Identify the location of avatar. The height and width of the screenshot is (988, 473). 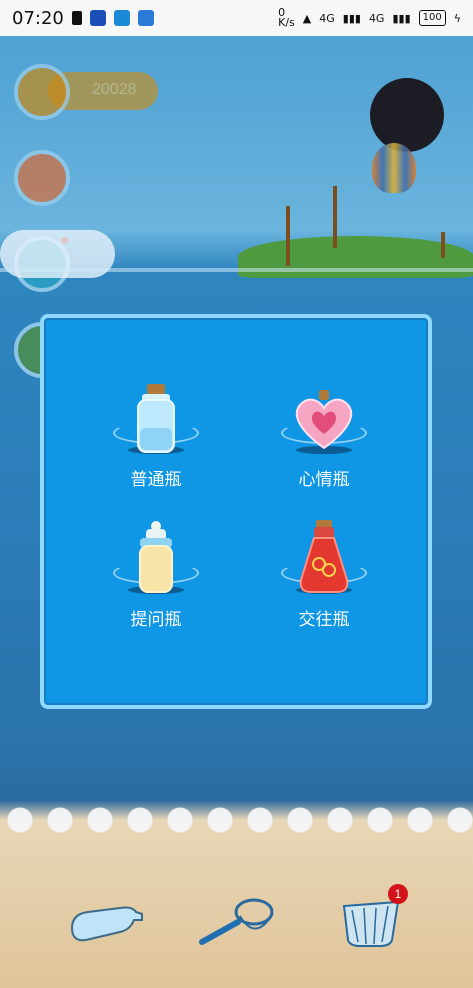
(407, 115).